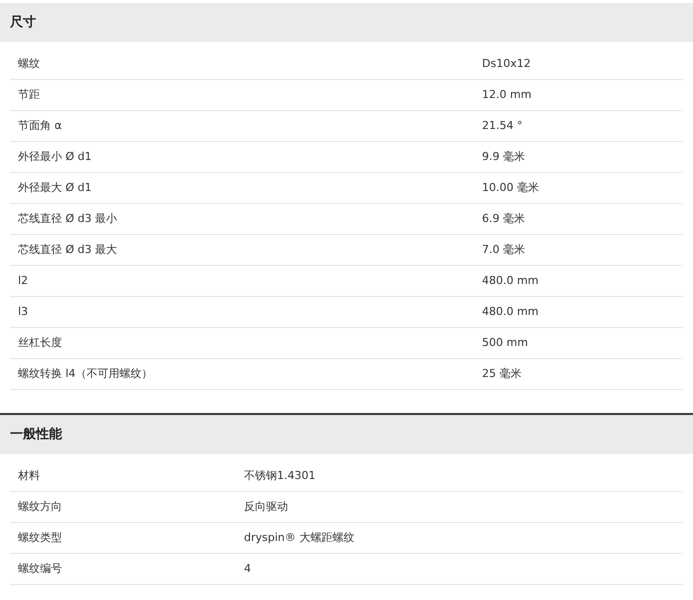  What do you see at coordinates (502, 374) in the screenshot?
I see `spec-value: 25 毫米` at bounding box center [502, 374].